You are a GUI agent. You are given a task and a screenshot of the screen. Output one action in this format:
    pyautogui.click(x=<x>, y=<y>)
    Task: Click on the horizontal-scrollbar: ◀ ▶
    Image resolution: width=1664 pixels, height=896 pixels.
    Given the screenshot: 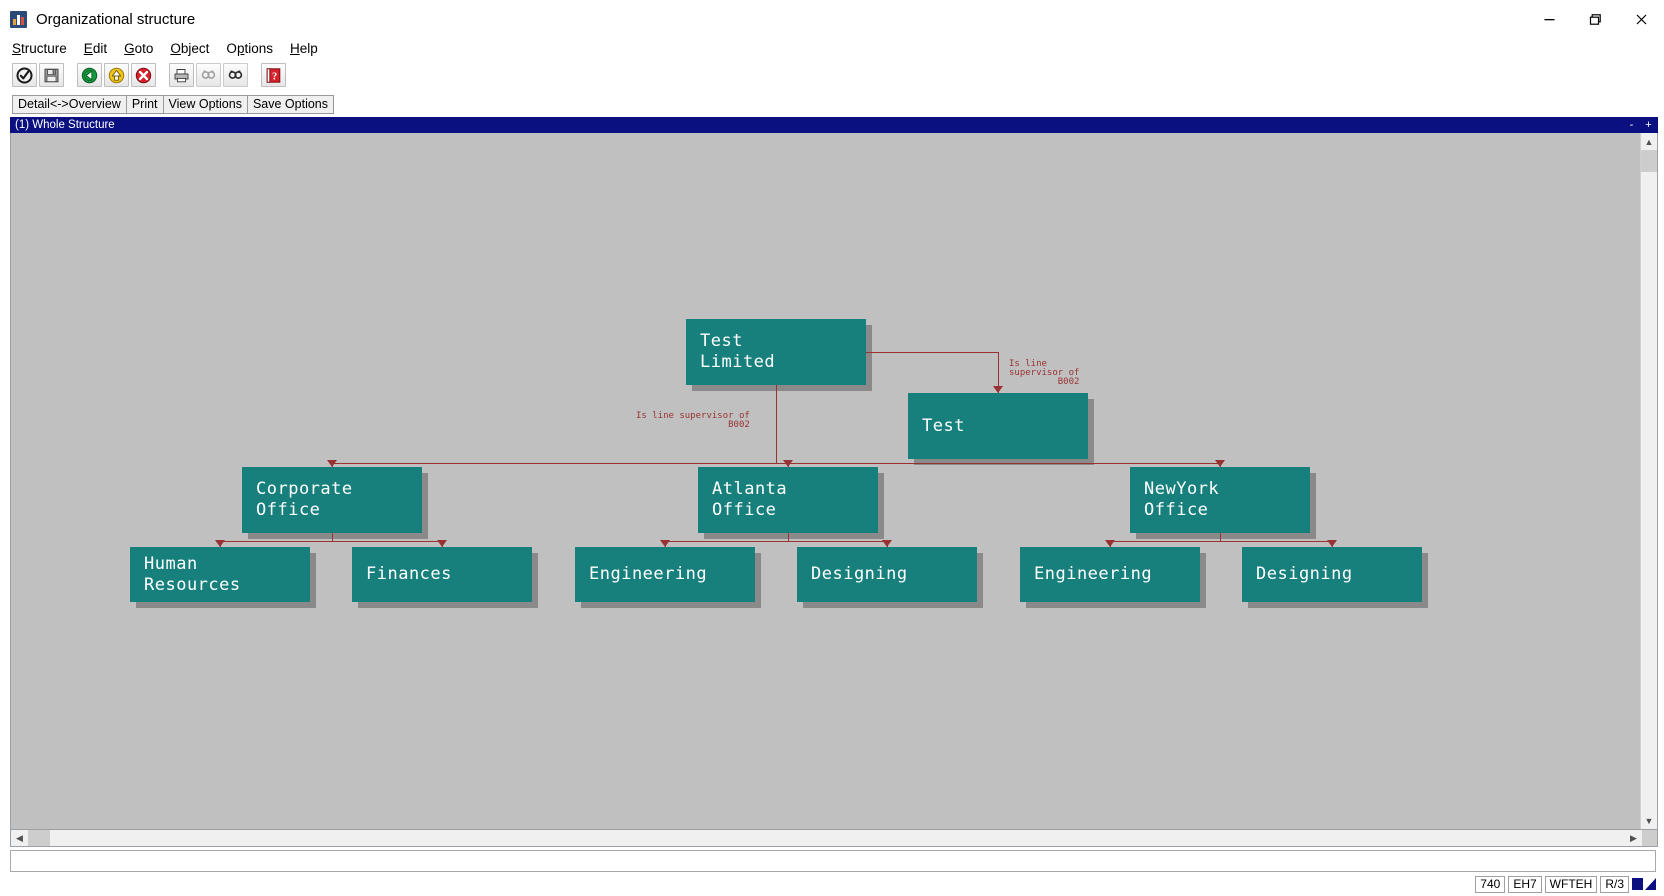 What is the action you would take?
    pyautogui.click(x=834, y=838)
    